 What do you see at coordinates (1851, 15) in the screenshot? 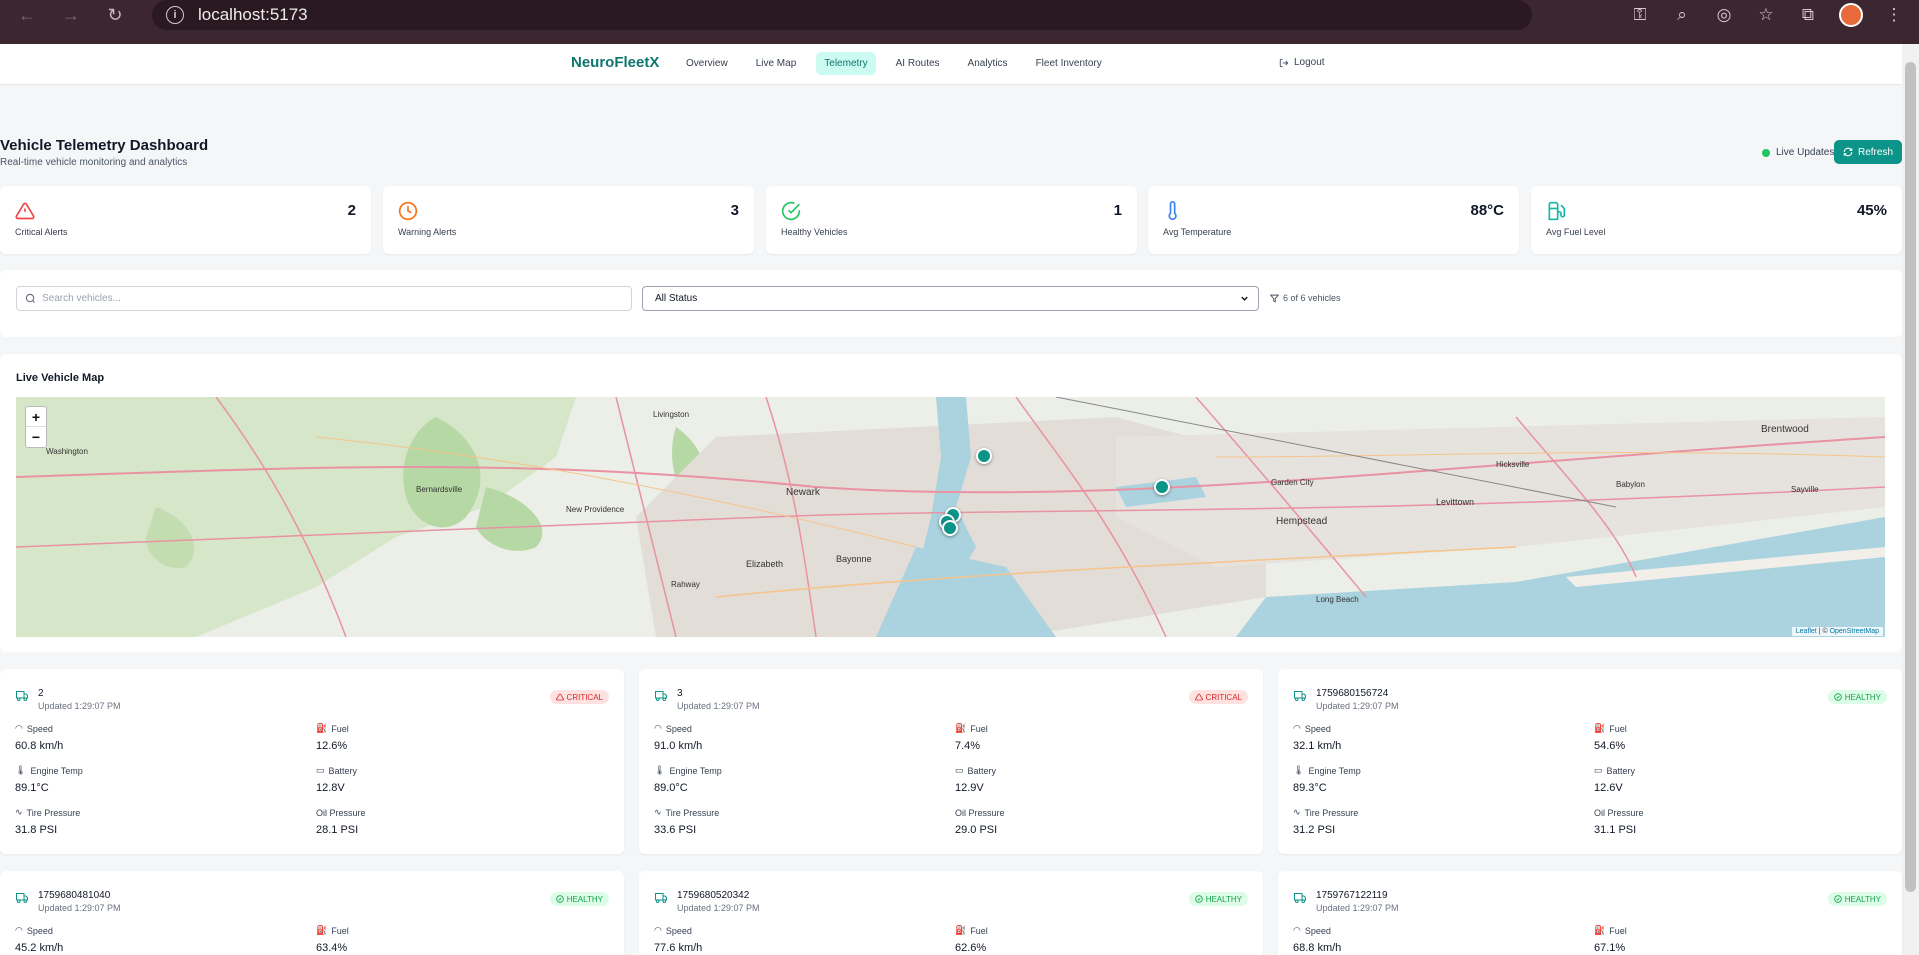
I see `profile-avatar` at bounding box center [1851, 15].